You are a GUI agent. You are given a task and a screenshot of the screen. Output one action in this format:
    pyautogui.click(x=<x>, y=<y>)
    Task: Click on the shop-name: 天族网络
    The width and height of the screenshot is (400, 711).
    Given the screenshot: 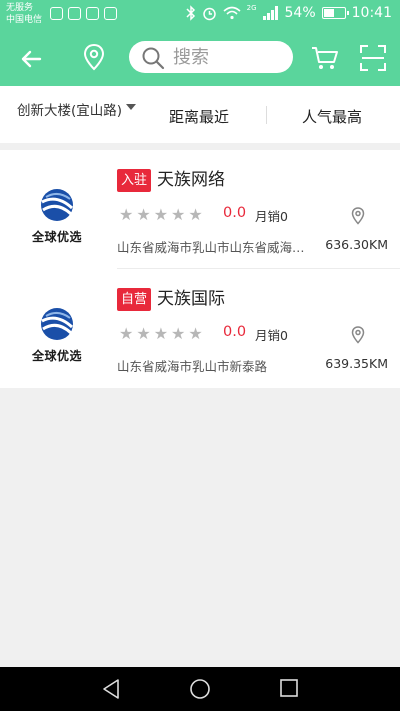 What is the action you would take?
    pyautogui.click(x=191, y=180)
    